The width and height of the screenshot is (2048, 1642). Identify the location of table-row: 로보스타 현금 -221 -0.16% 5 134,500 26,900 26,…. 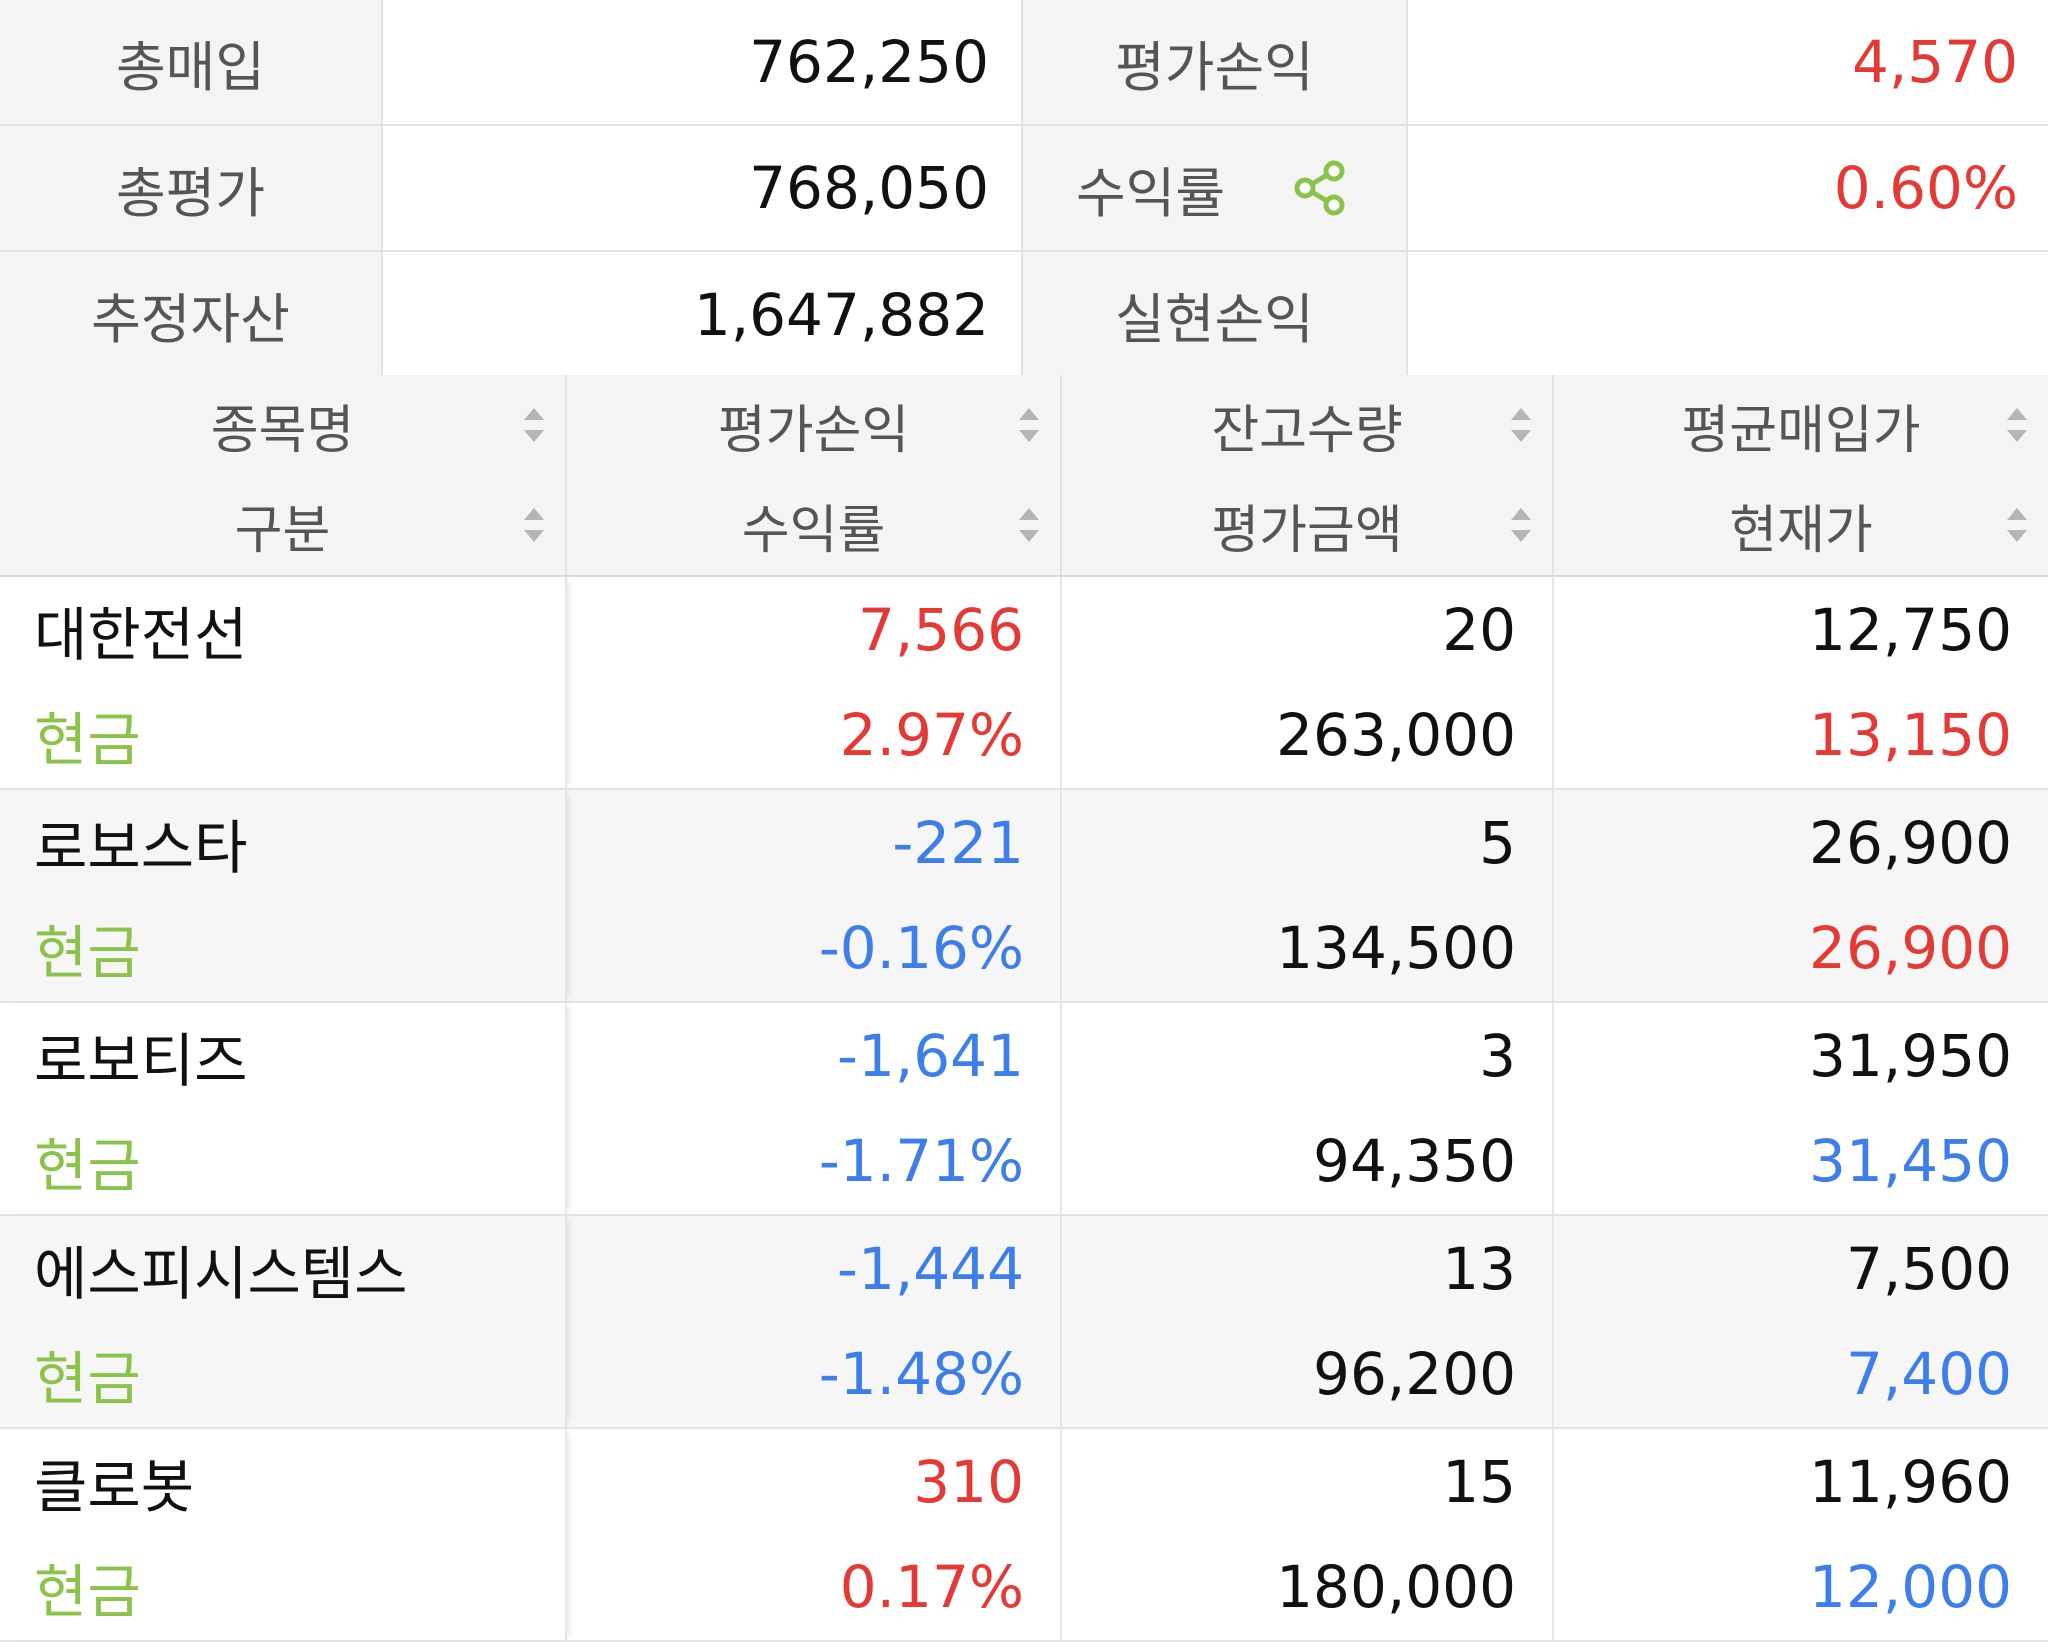
(1024, 896).